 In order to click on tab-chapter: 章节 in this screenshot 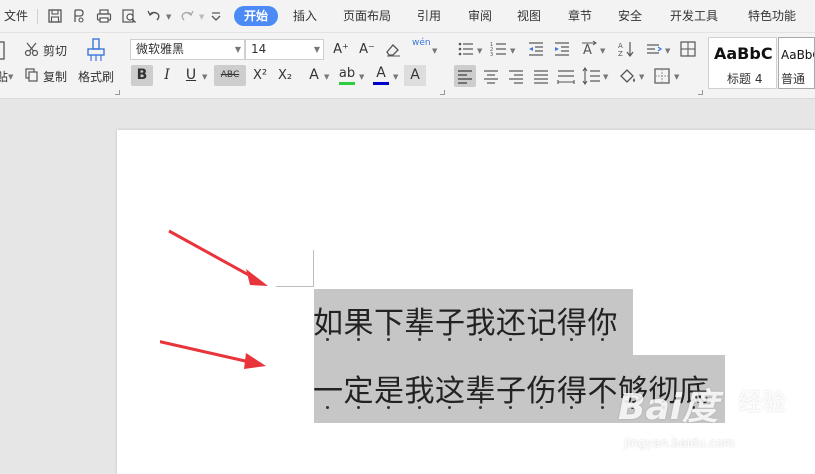, I will do `click(580, 16)`.